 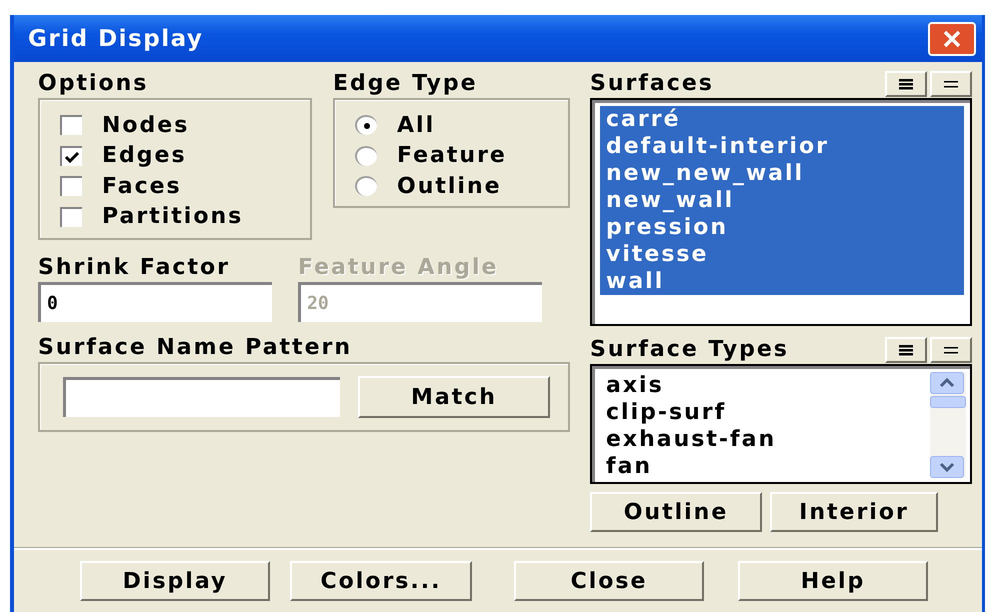 What do you see at coordinates (399, 268) in the screenshot?
I see `field-label: Feature Angle` at bounding box center [399, 268].